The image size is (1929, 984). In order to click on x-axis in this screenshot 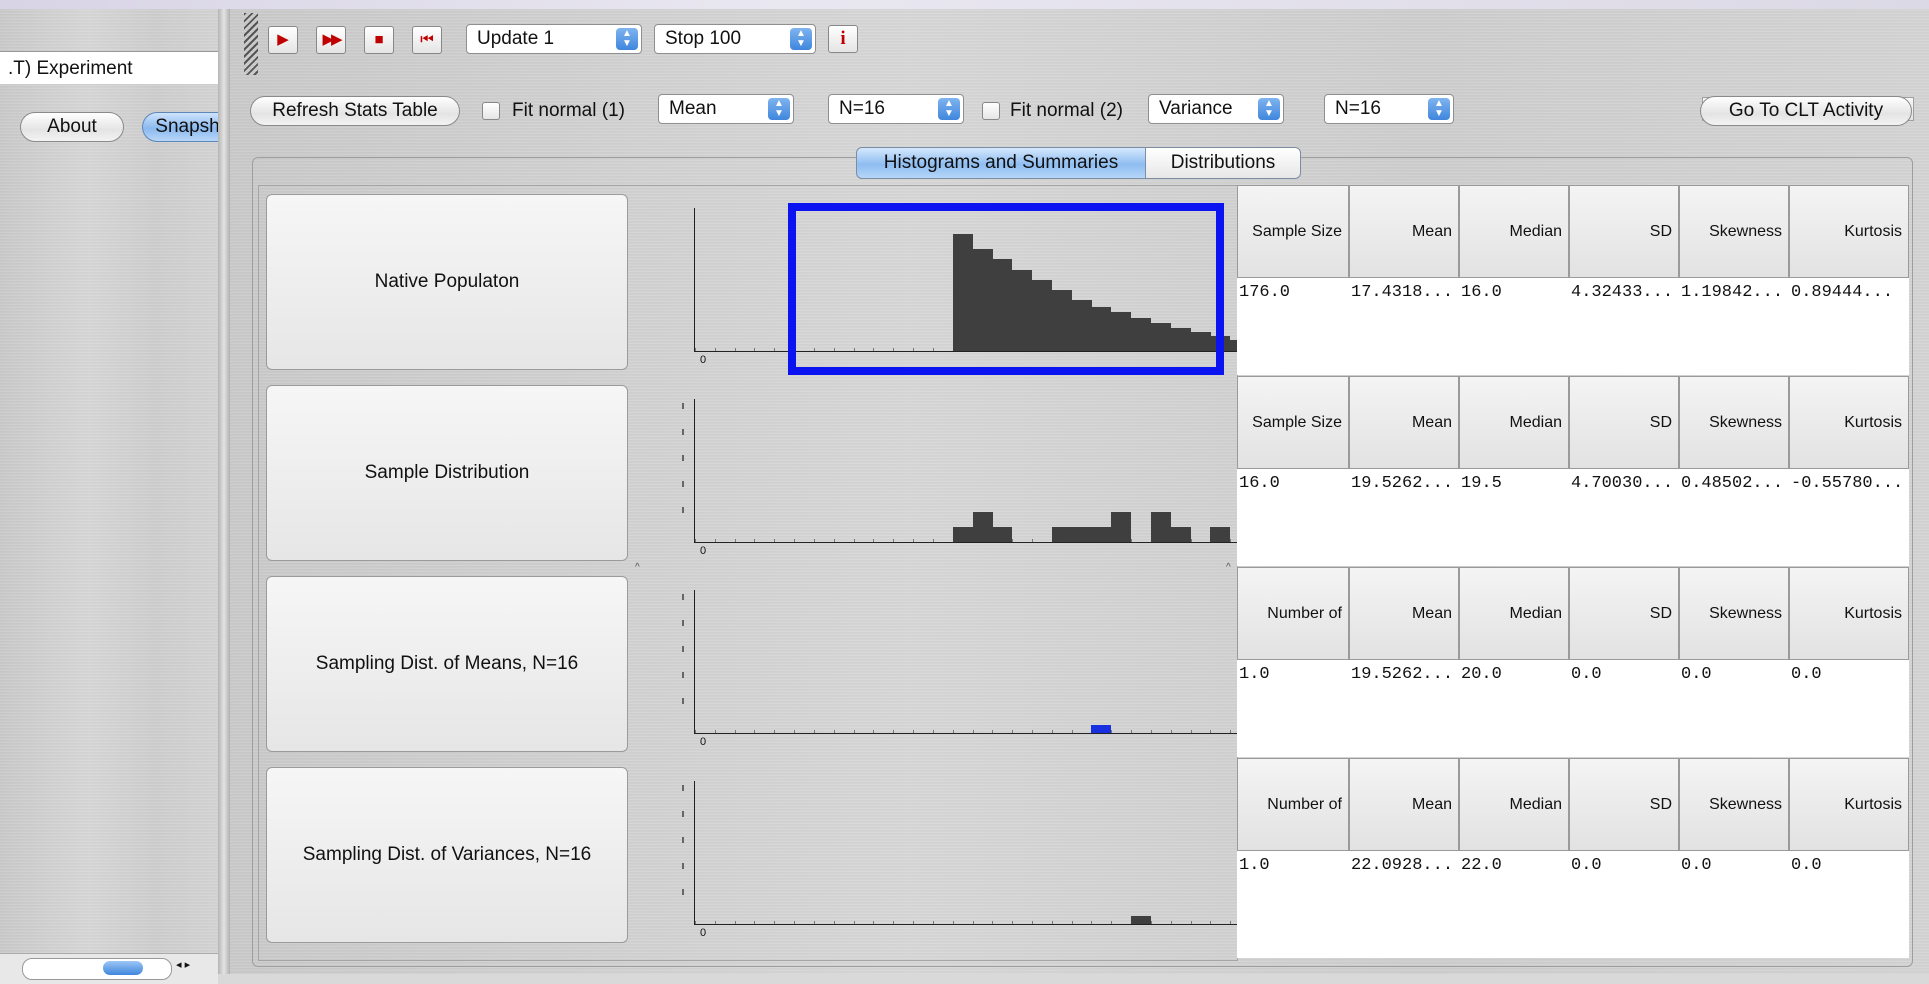, I will do `click(972, 733)`.